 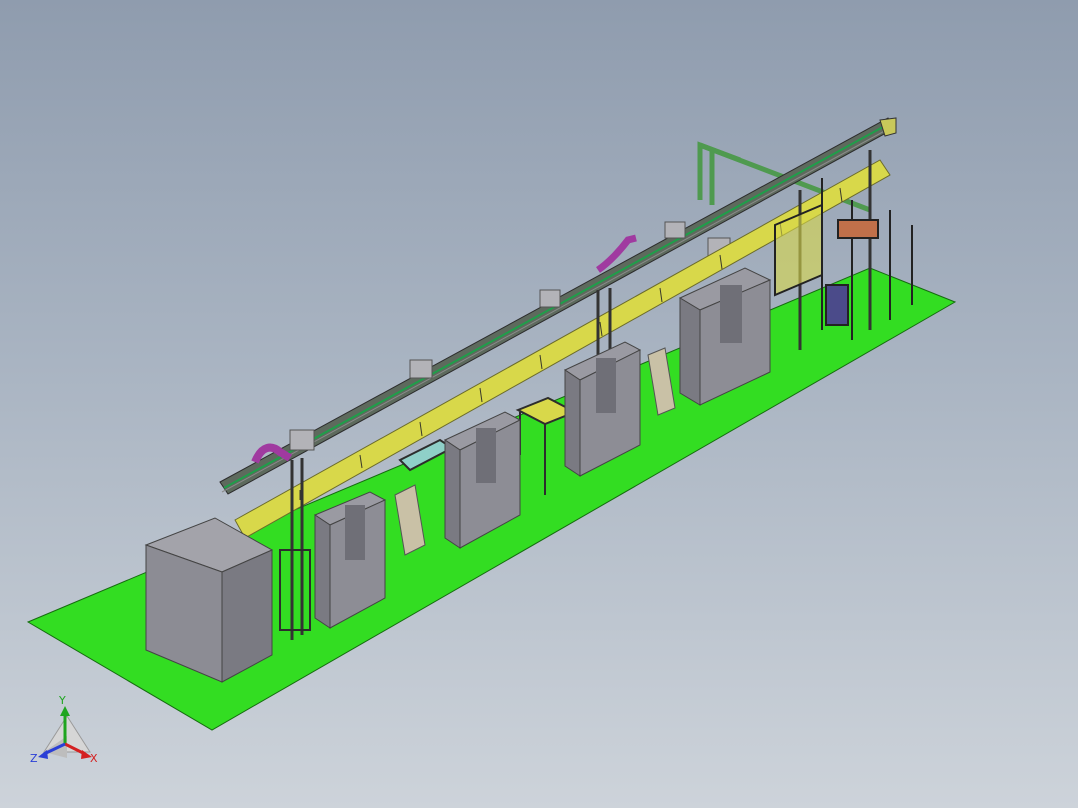 I want to click on orientation-triad: Y X Z, so click(x=64, y=729).